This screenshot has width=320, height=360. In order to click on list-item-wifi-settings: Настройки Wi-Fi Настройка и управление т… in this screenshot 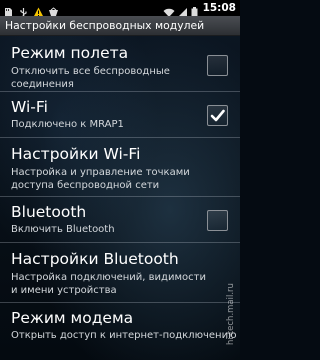, I will do `click(120, 167)`.